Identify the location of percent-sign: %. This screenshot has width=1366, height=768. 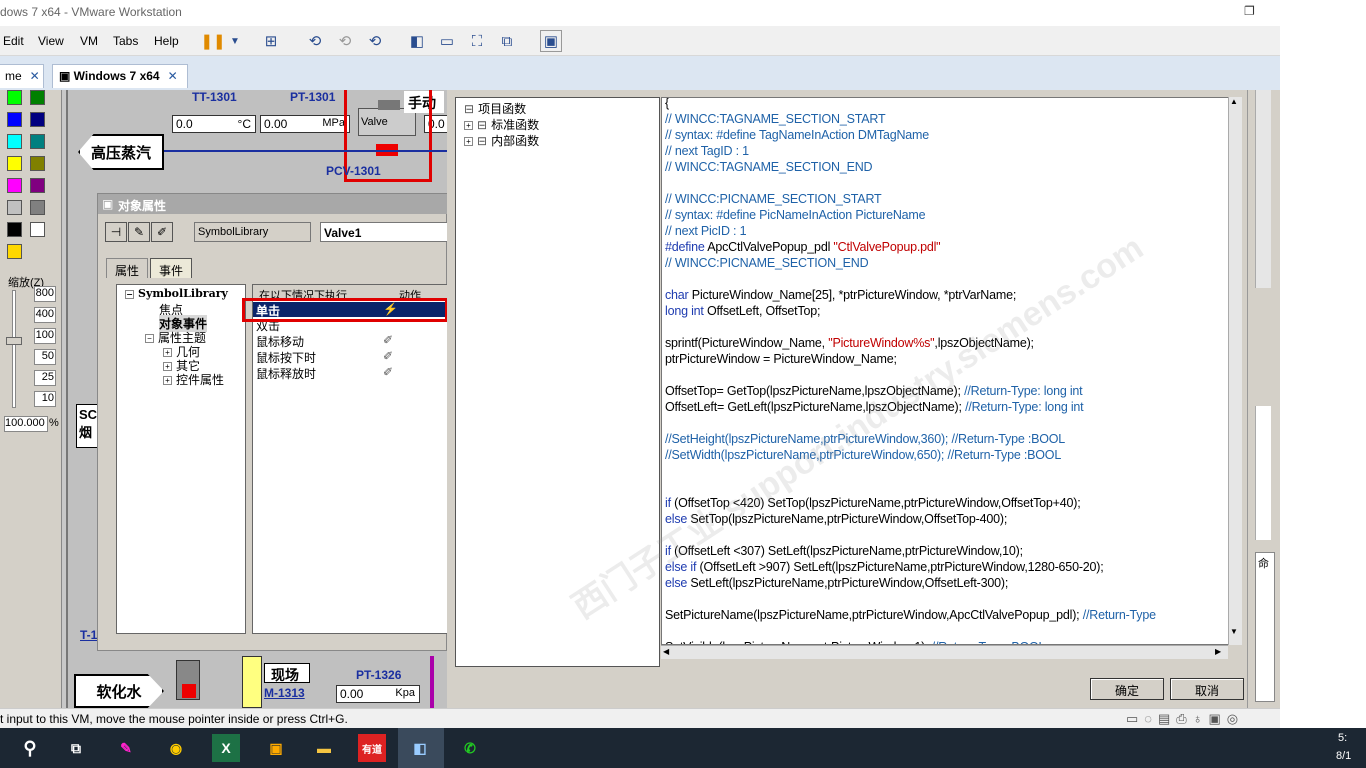
(54, 423).